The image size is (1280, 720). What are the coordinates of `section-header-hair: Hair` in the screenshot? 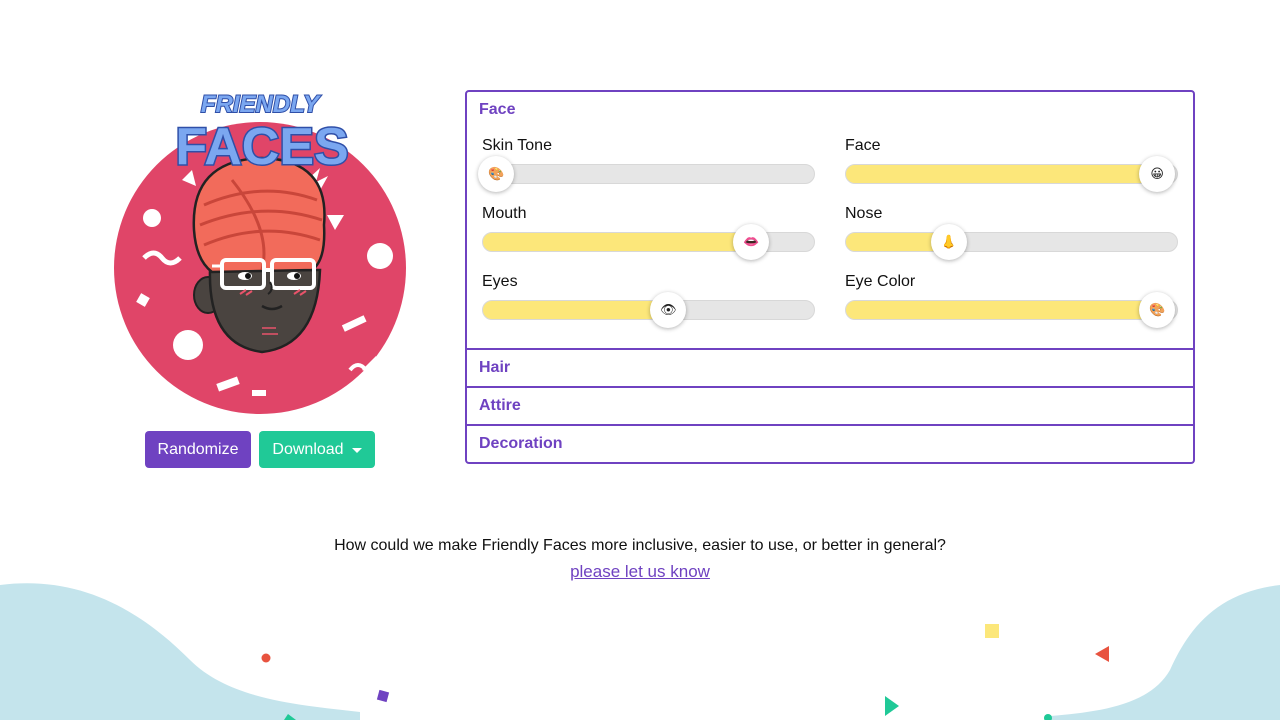 It's located at (830, 368).